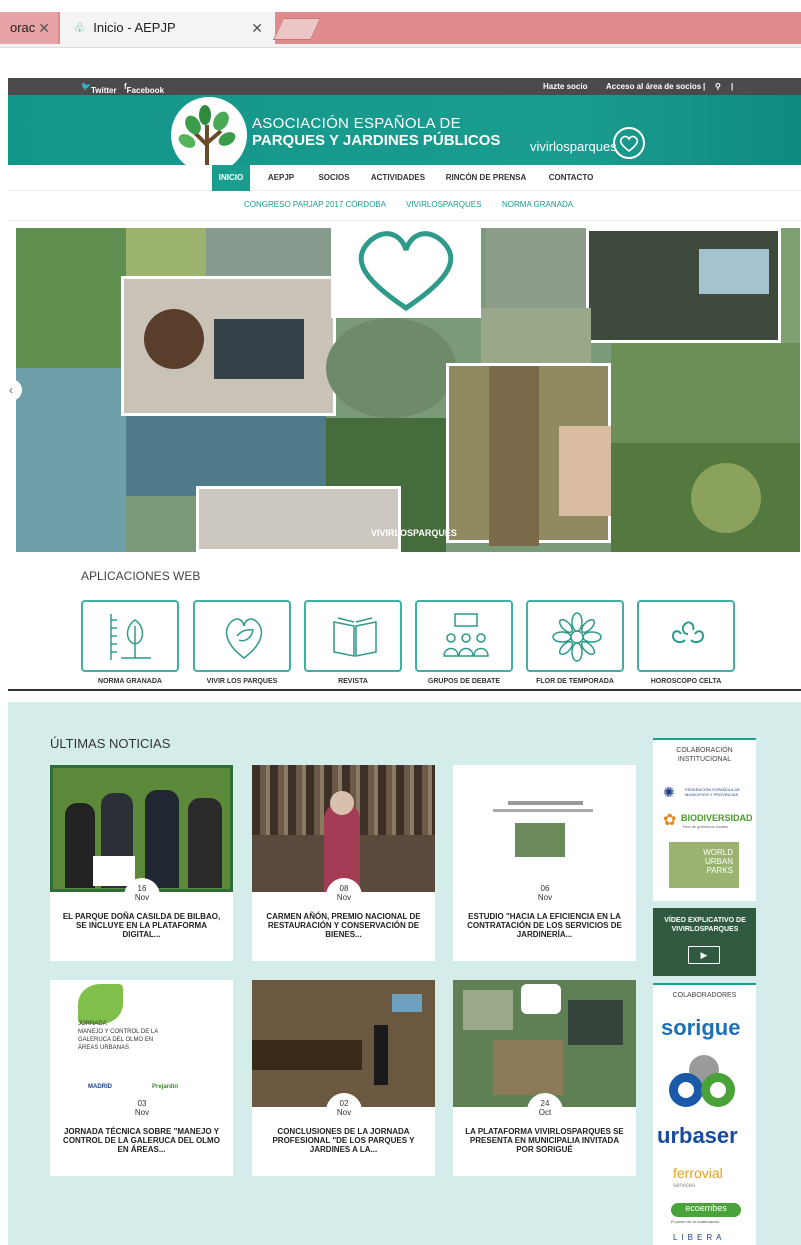  I want to click on twitter-link: 🐦 Twitter, so click(99, 88).